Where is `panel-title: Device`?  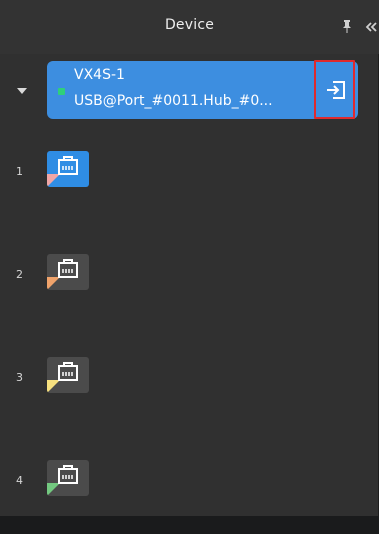
panel-title: Device is located at coordinates (189, 25).